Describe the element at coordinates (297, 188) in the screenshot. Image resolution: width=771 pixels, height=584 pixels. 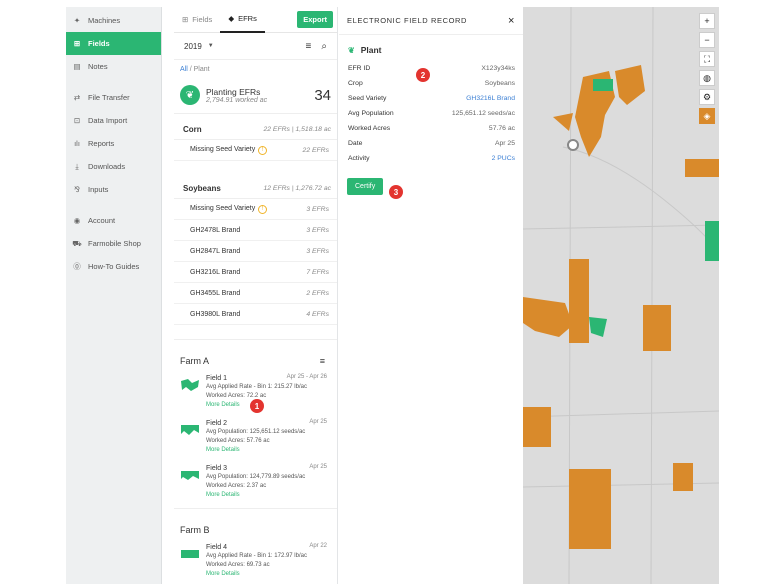
I see `group-stat: 12 EFRs | 1,276.72 ac` at that location.